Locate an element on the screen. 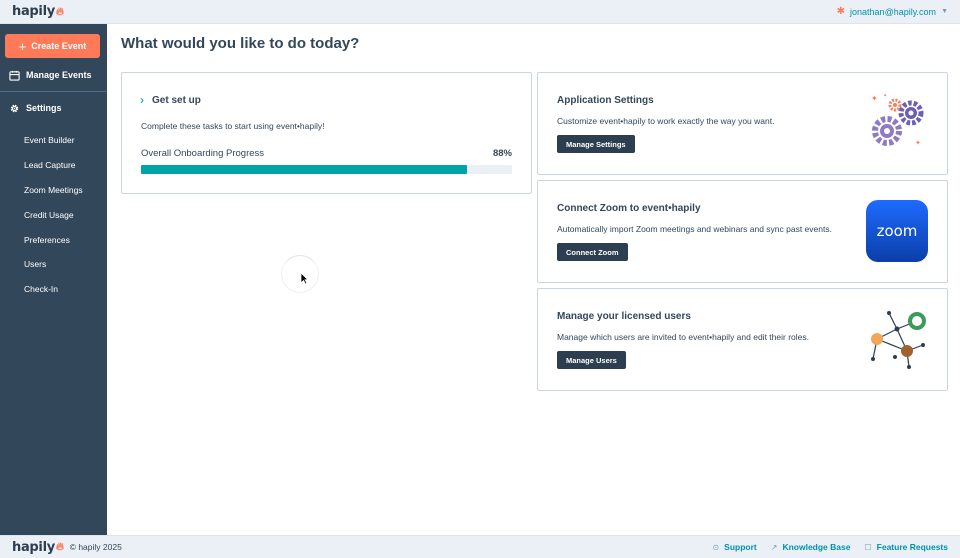 This screenshot has width=960, height=558. calendar-icon is located at coordinates (14, 75).